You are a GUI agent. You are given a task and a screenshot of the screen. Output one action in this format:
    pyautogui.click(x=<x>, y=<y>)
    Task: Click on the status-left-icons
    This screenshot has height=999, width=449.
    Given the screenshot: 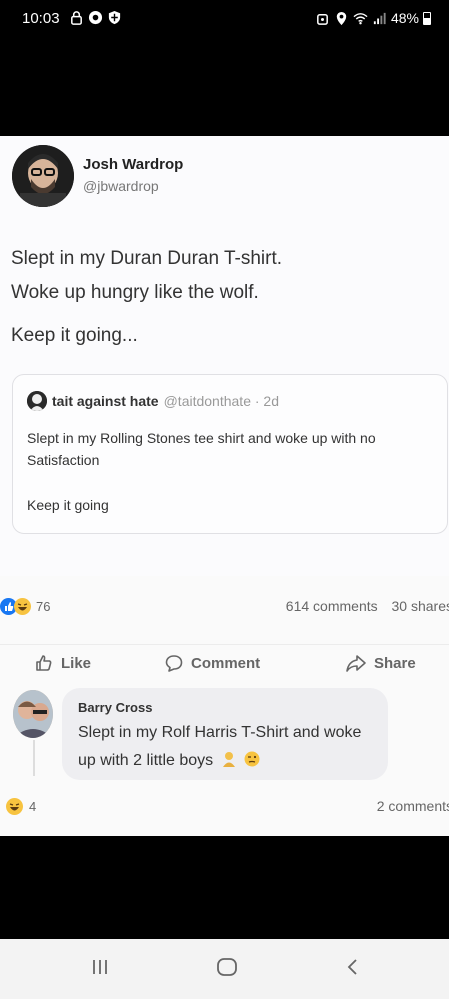 What is the action you would take?
    pyautogui.click(x=95, y=17)
    